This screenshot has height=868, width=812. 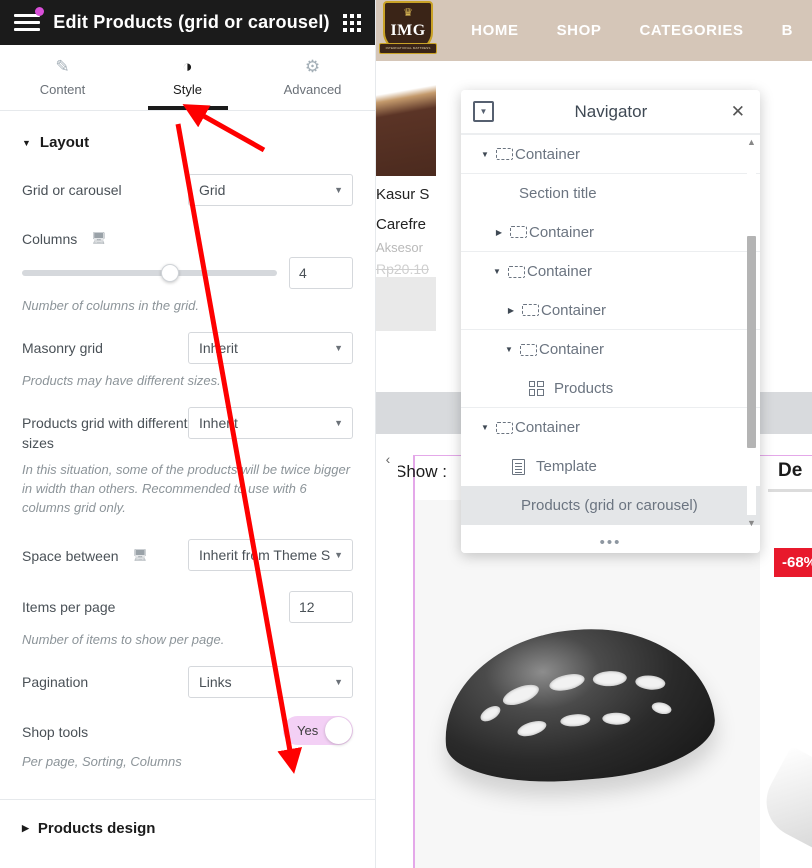 I want to click on tab-content-label: Content, so click(x=62, y=89).